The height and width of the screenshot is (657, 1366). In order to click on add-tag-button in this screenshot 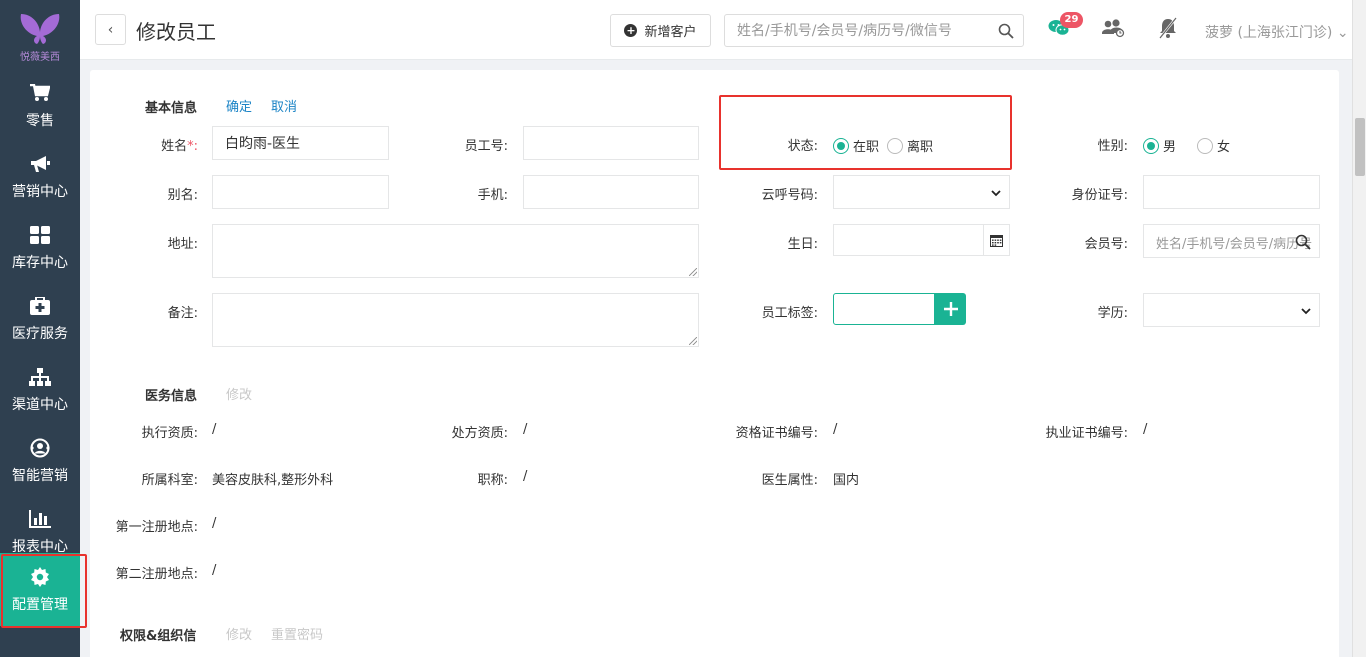, I will do `click(950, 309)`.